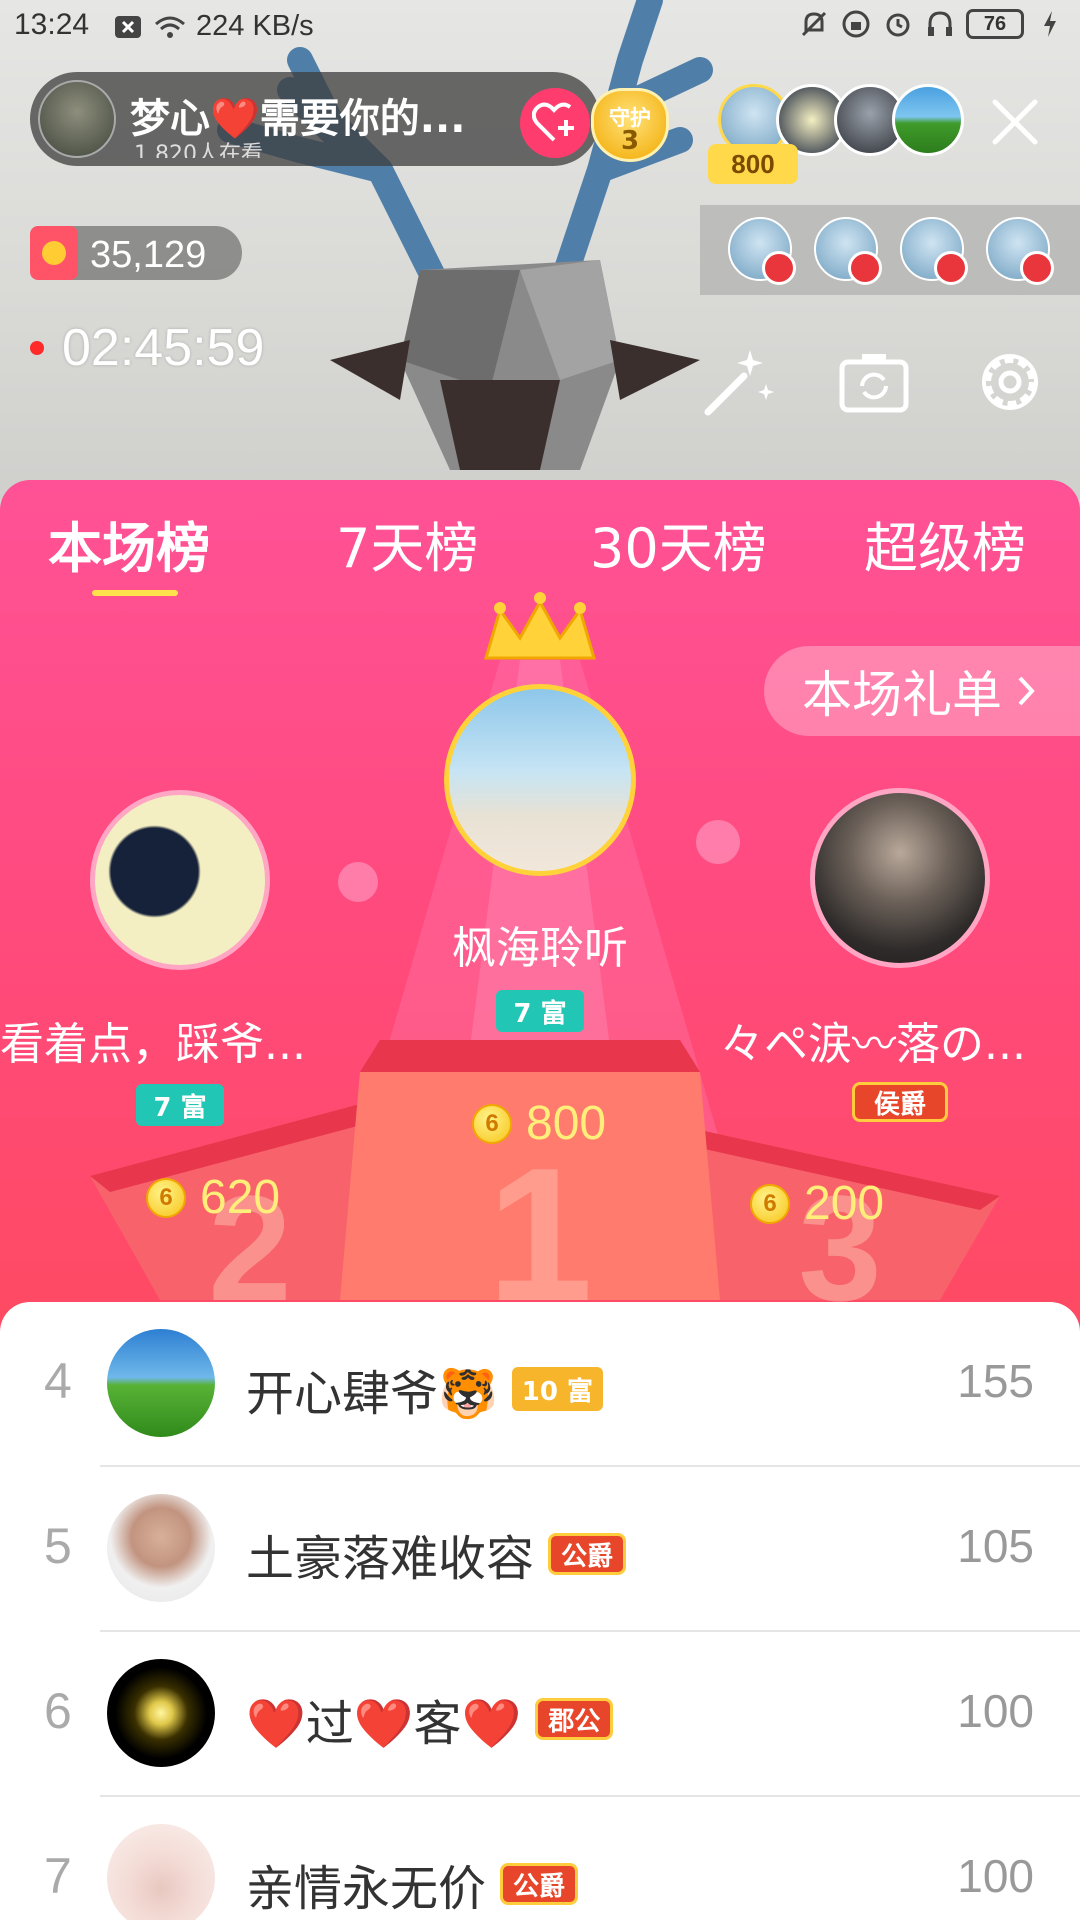 The image size is (1080, 1920). Describe the element at coordinates (540, 26) in the screenshot. I see `status-bar: 13:24 224 KB/s 76` at that location.